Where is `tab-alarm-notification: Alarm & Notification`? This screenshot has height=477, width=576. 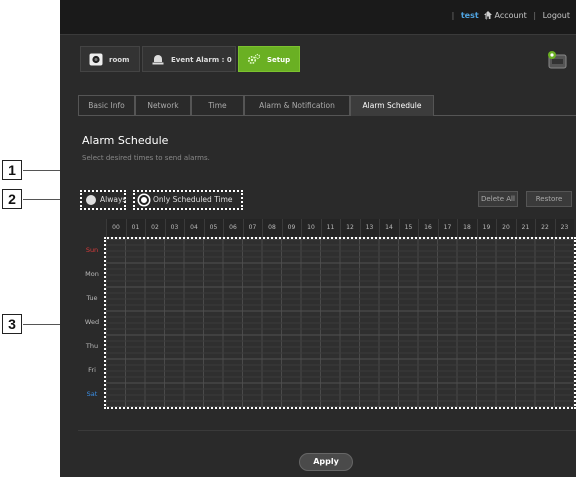
tab-alarm-notification: Alarm & Notification is located at coordinates (297, 105).